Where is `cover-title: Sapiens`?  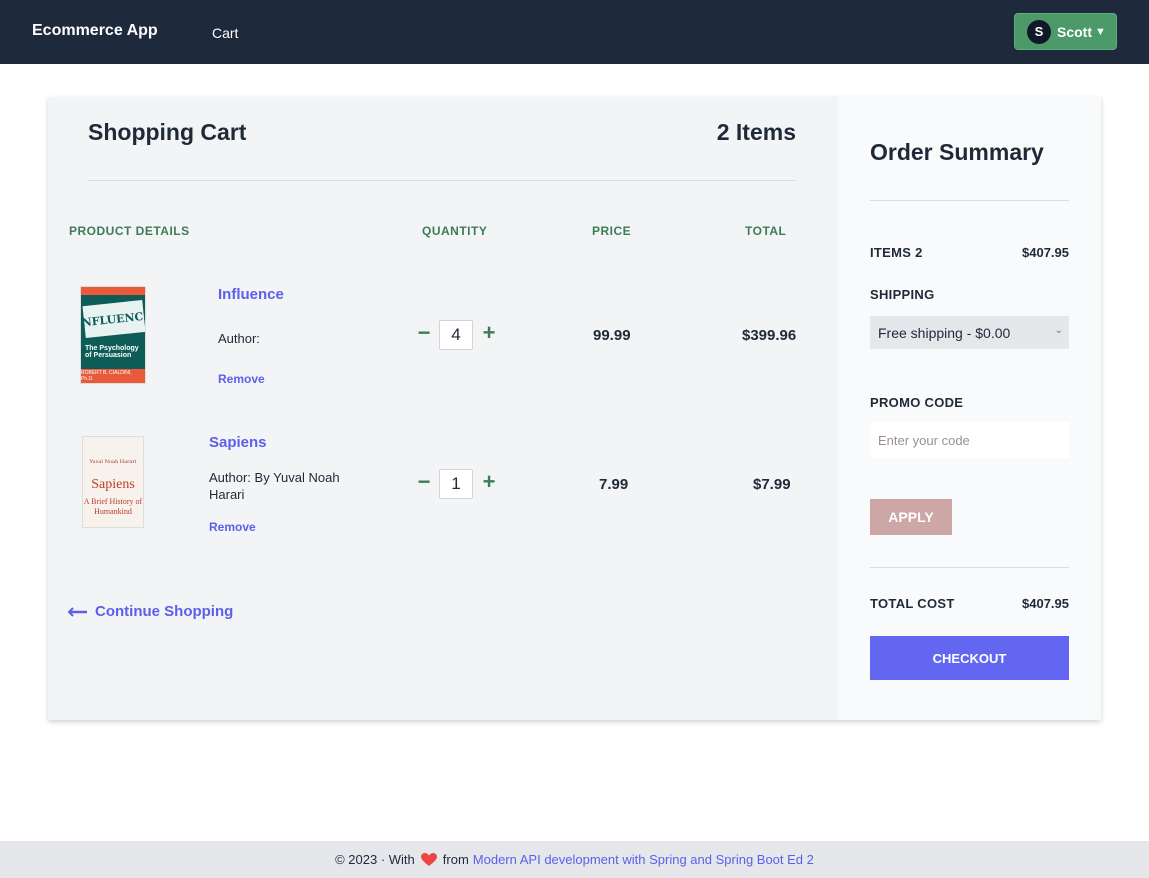 cover-title: Sapiens is located at coordinates (113, 484).